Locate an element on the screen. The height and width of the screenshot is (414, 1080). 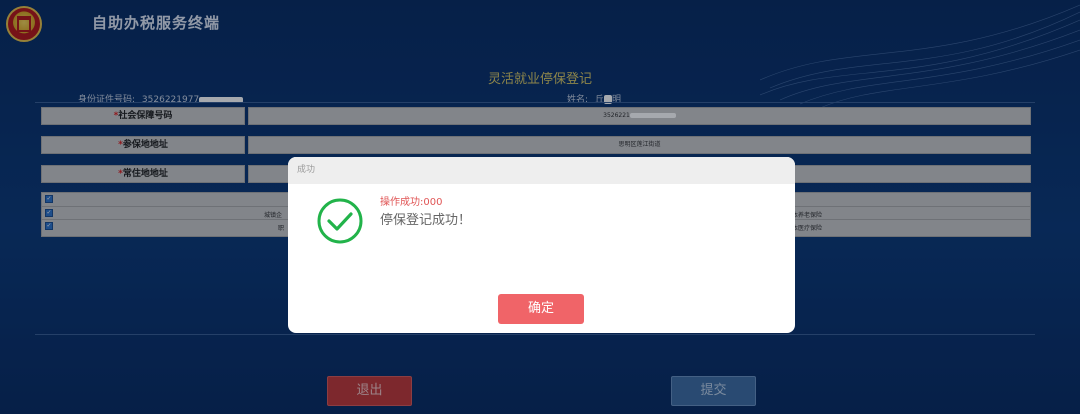
check-circle-icon is located at coordinates (340, 221).